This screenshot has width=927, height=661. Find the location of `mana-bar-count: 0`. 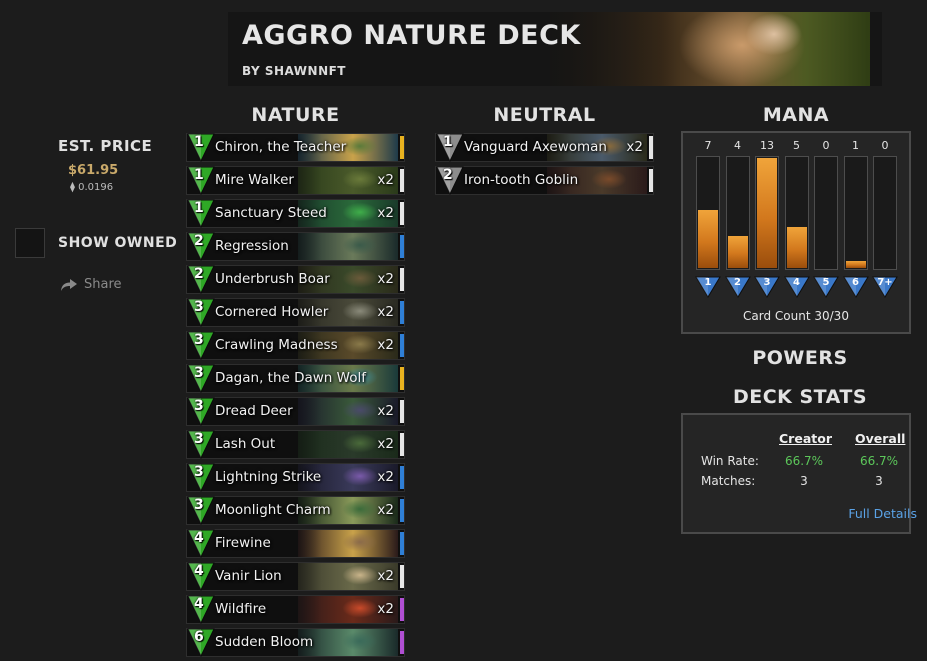

mana-bar-count: 0 is located at coordinates (826, 145).